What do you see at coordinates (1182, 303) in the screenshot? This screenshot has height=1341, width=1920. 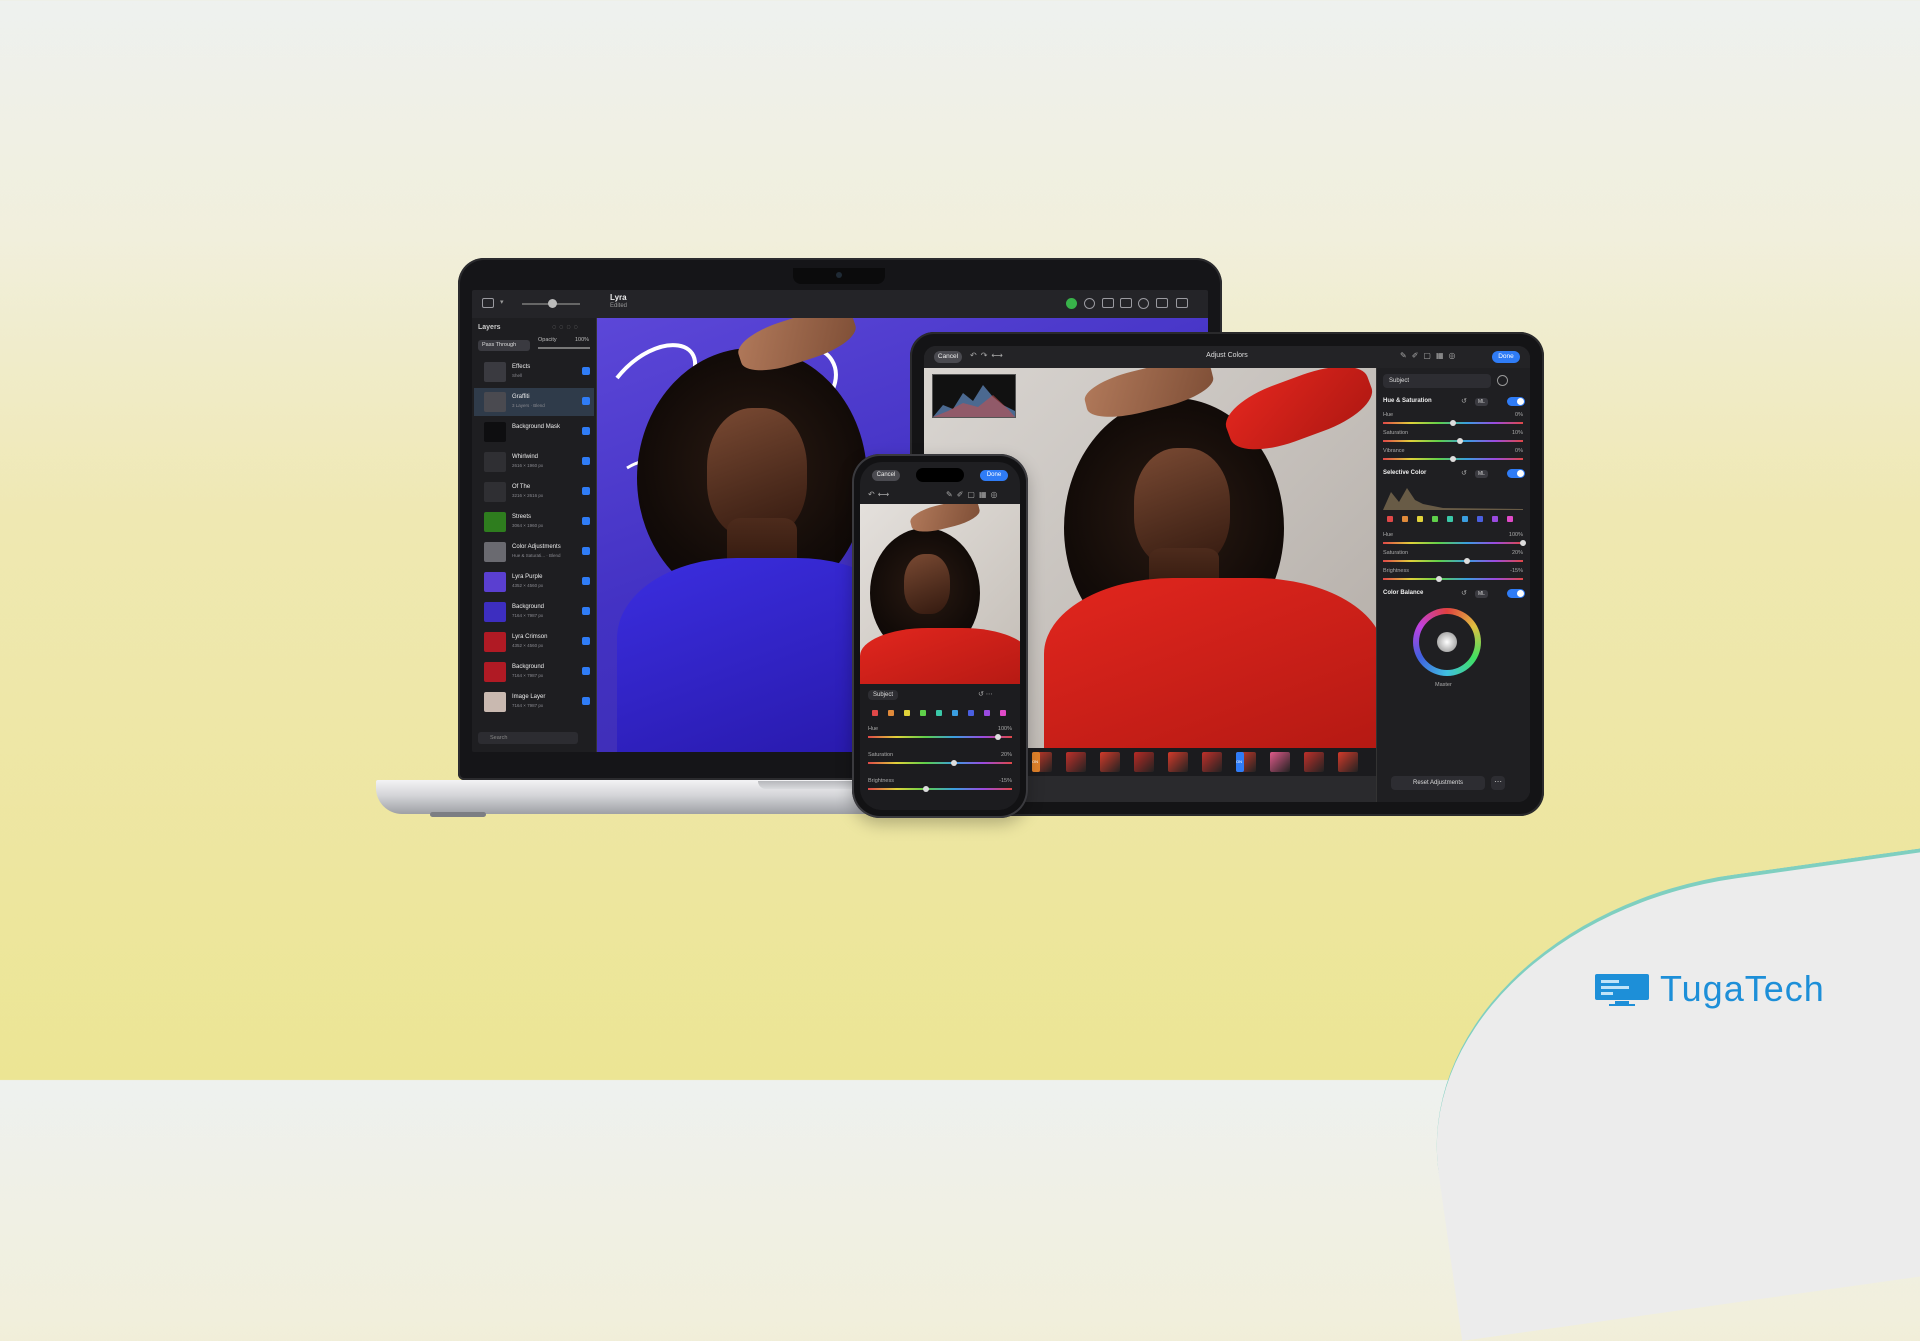 I see `inspector-toggle-icon` at bounding box center [1182, 303].